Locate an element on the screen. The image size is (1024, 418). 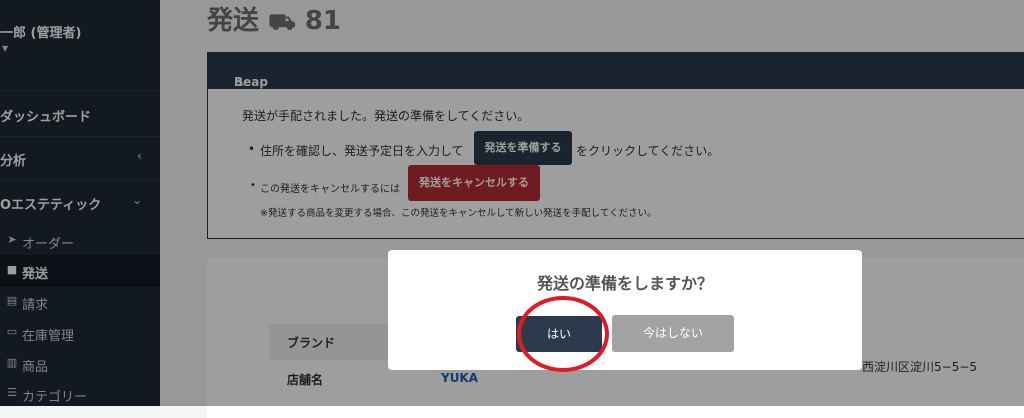
dialog-title: 発送の準備をしますか？ is located at coordinates (624, 283).